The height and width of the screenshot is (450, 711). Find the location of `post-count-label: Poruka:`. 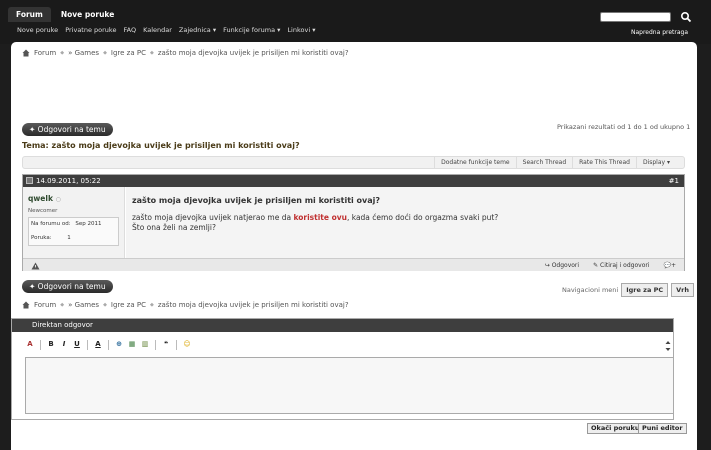

post-count-label: Poruka: is located at coordinates (41, 238).